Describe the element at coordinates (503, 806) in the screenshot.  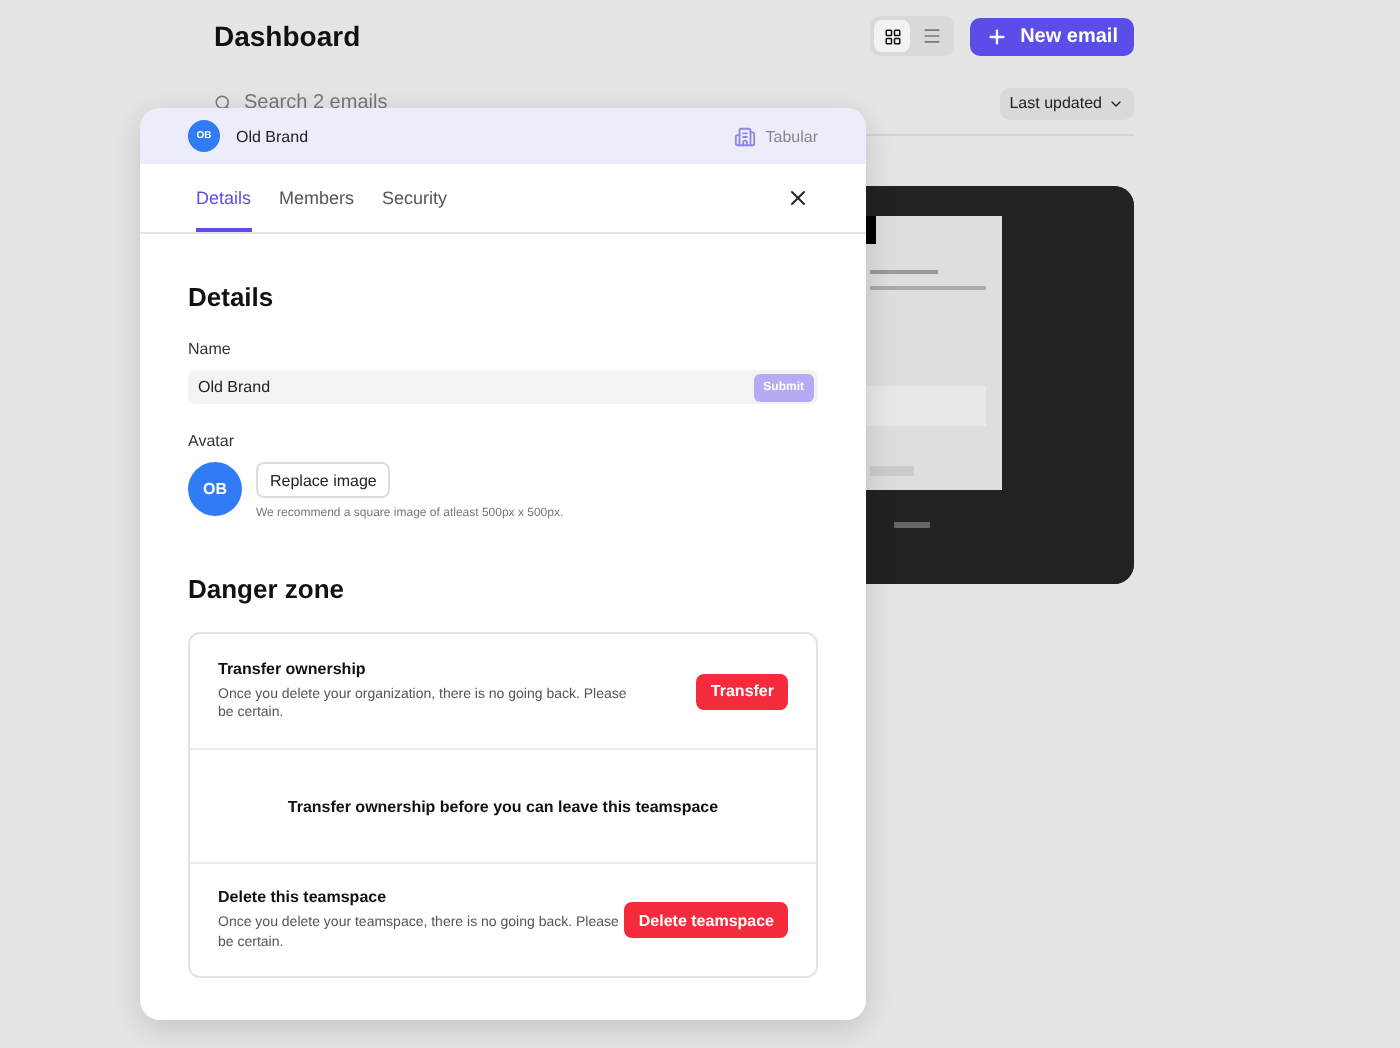
I see `notice-text: Transfer ownership before you can leave this teamspace` at that location.